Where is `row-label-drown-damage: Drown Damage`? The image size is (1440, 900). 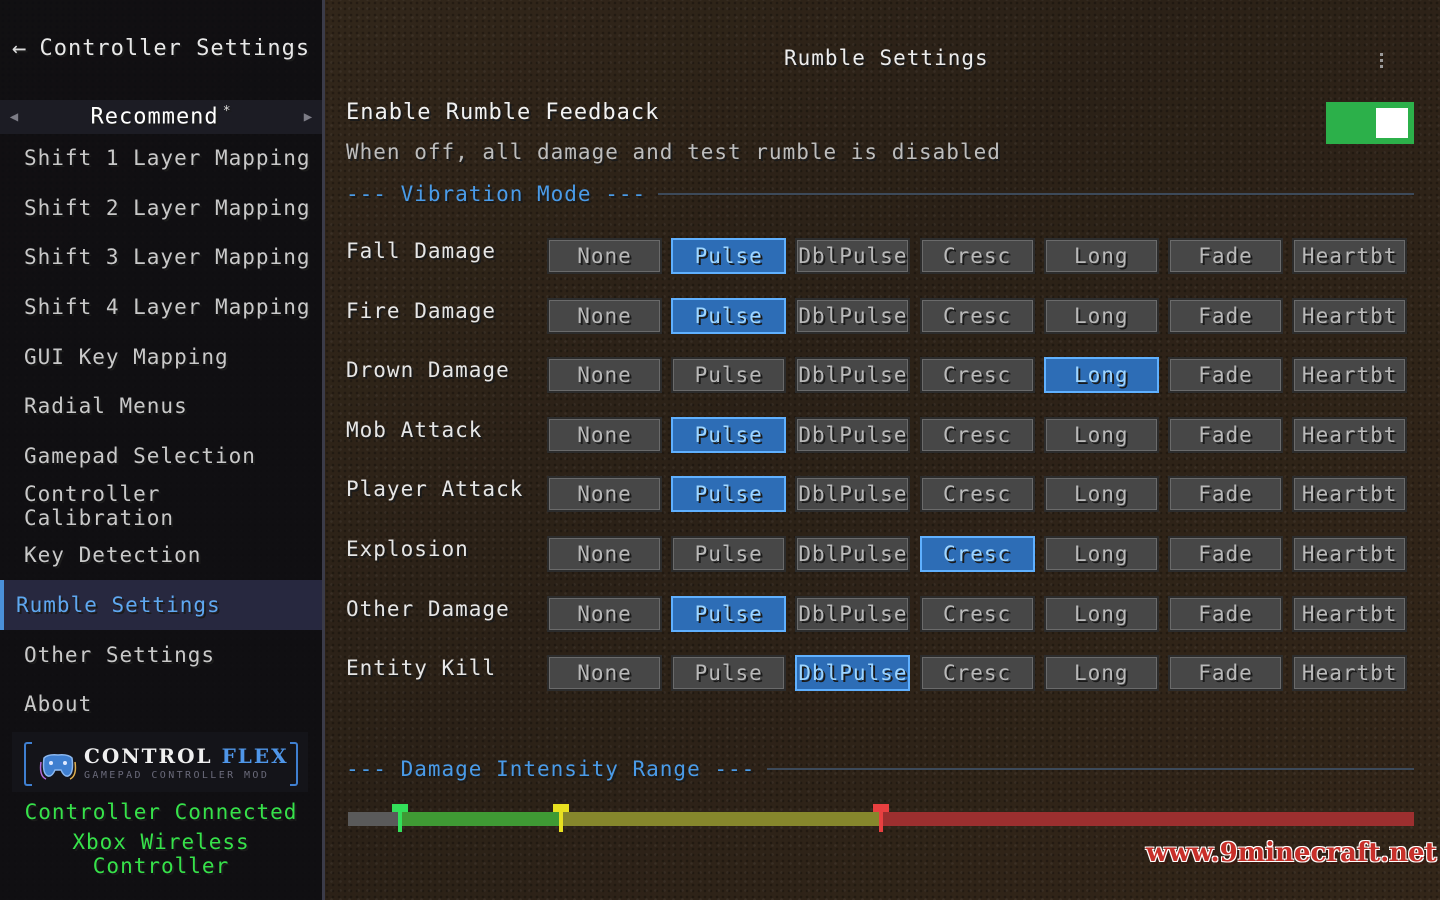 row-label-drown-damage: Drown Damage is located at coordinates (428, 370).